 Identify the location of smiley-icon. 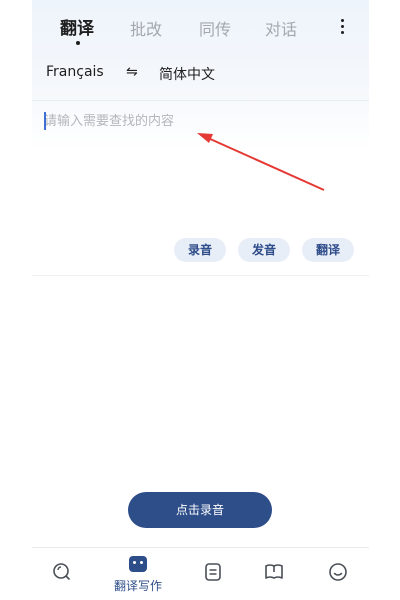
(338, 572).